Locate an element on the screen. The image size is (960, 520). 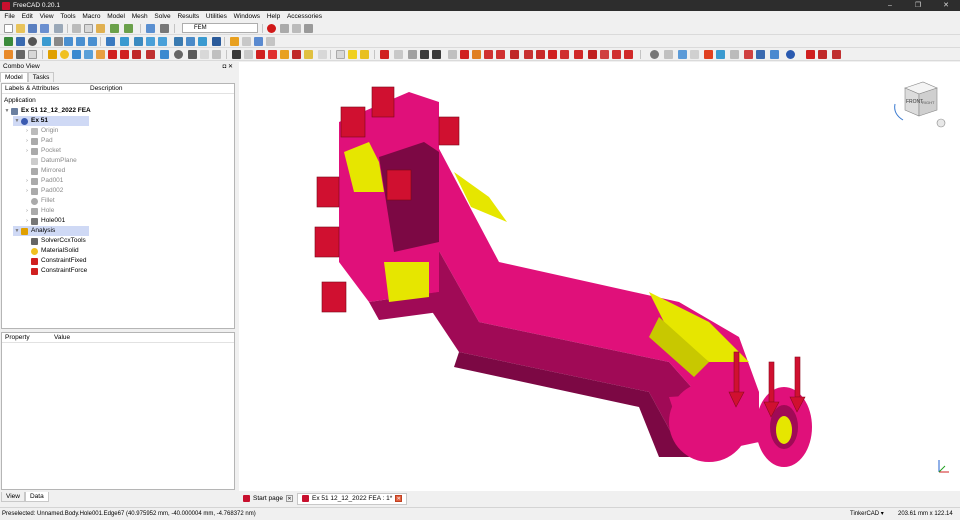
undo-icon is located at coordinates (114, 28).